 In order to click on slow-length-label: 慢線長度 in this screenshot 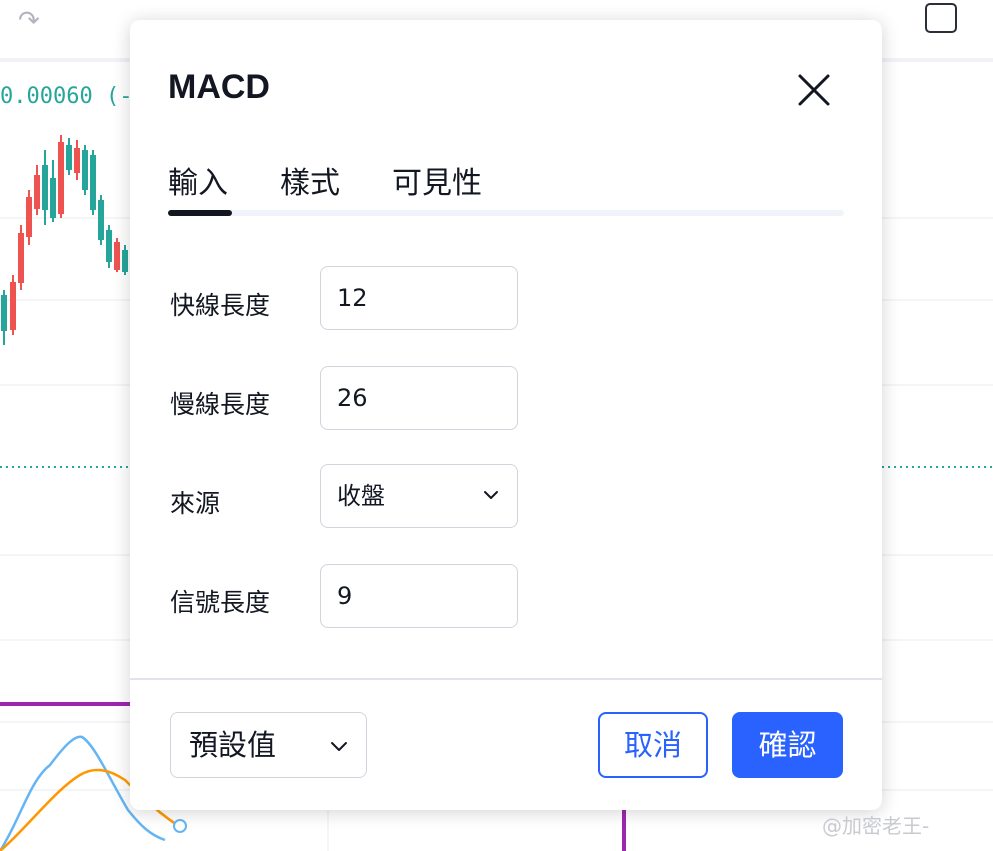, I will do `click(220, 404)`.